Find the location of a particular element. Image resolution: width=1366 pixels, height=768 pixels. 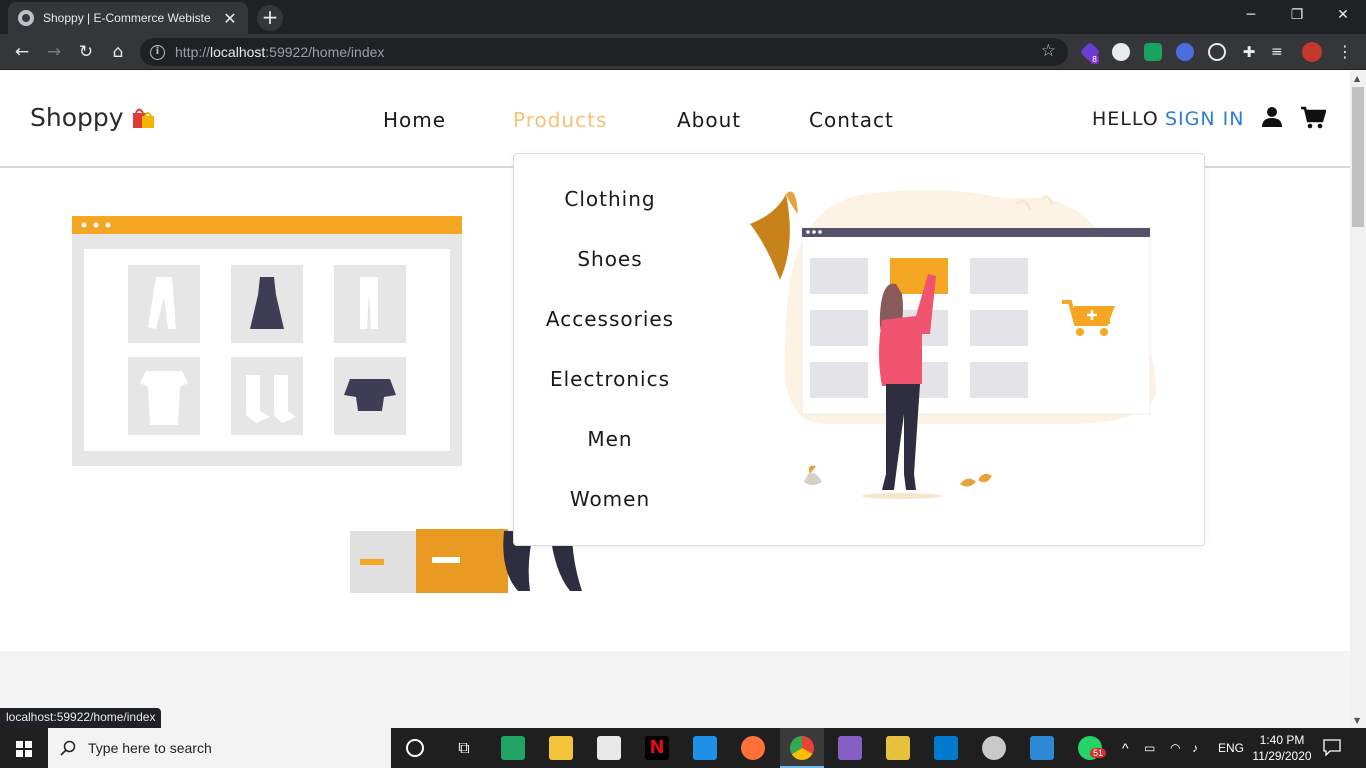

section-background is located at coordinates (675, 689).